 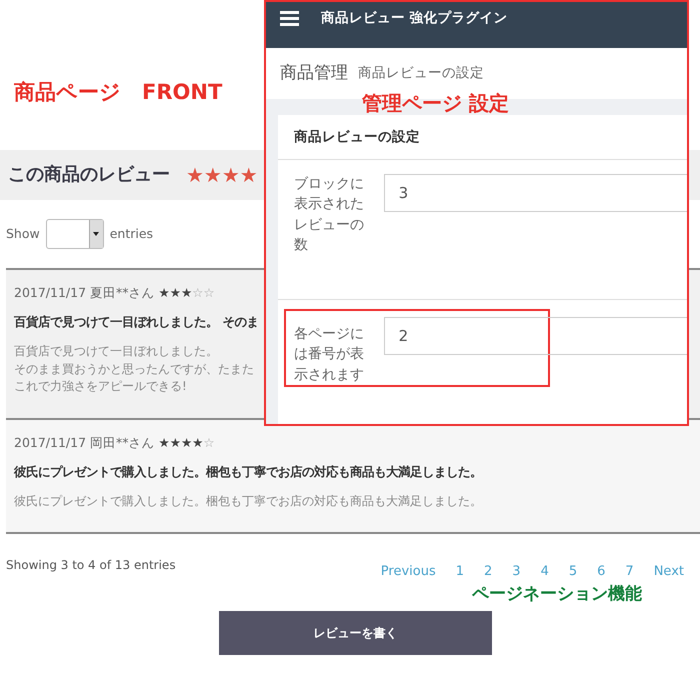 I want to click on review-title: 百貨店で見つけて一目ぼれしました。 そのま, so click(x=136, y=322).